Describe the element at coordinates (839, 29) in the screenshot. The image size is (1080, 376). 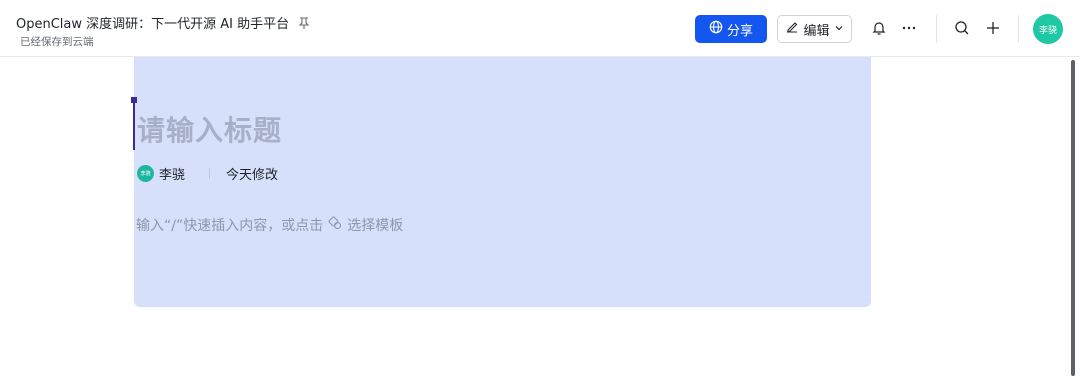
I see `chevron-down-icon` at that location.